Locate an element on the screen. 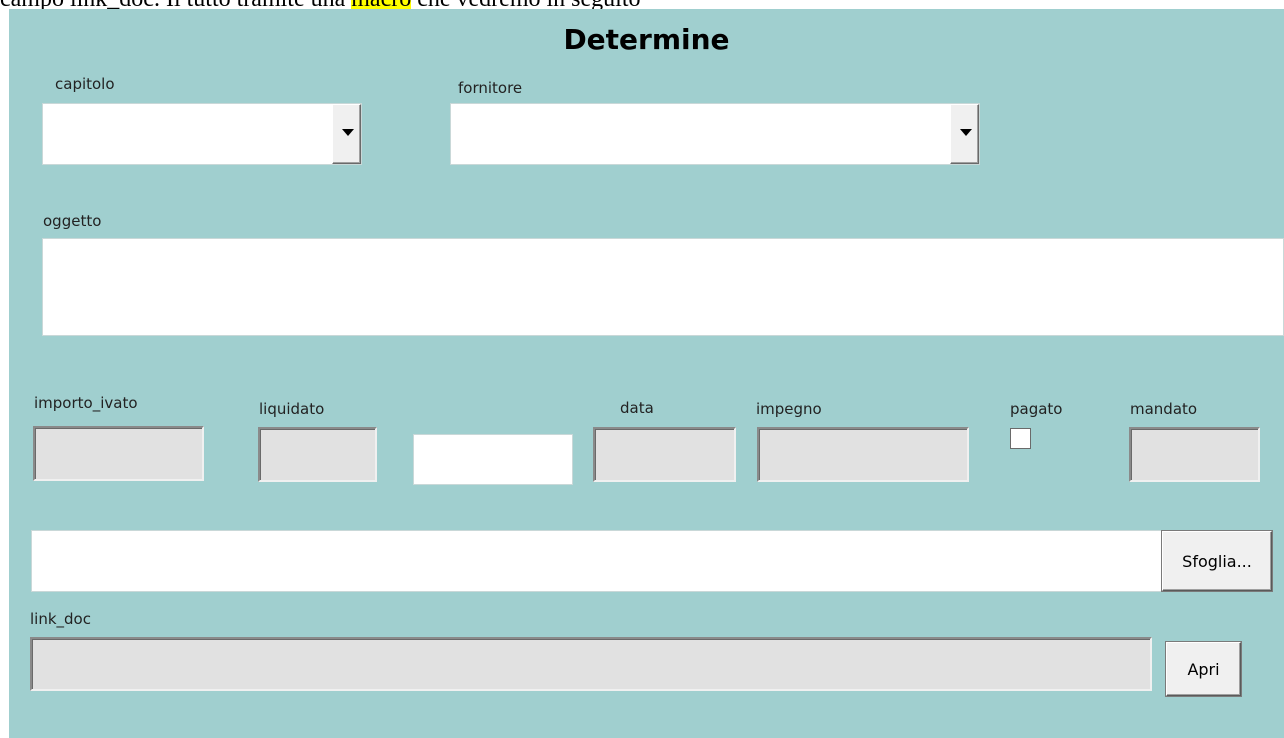 Image resolution: width=1284 pixels, height=738 pixels. mandato-field is located at coordinates (1194, 454).